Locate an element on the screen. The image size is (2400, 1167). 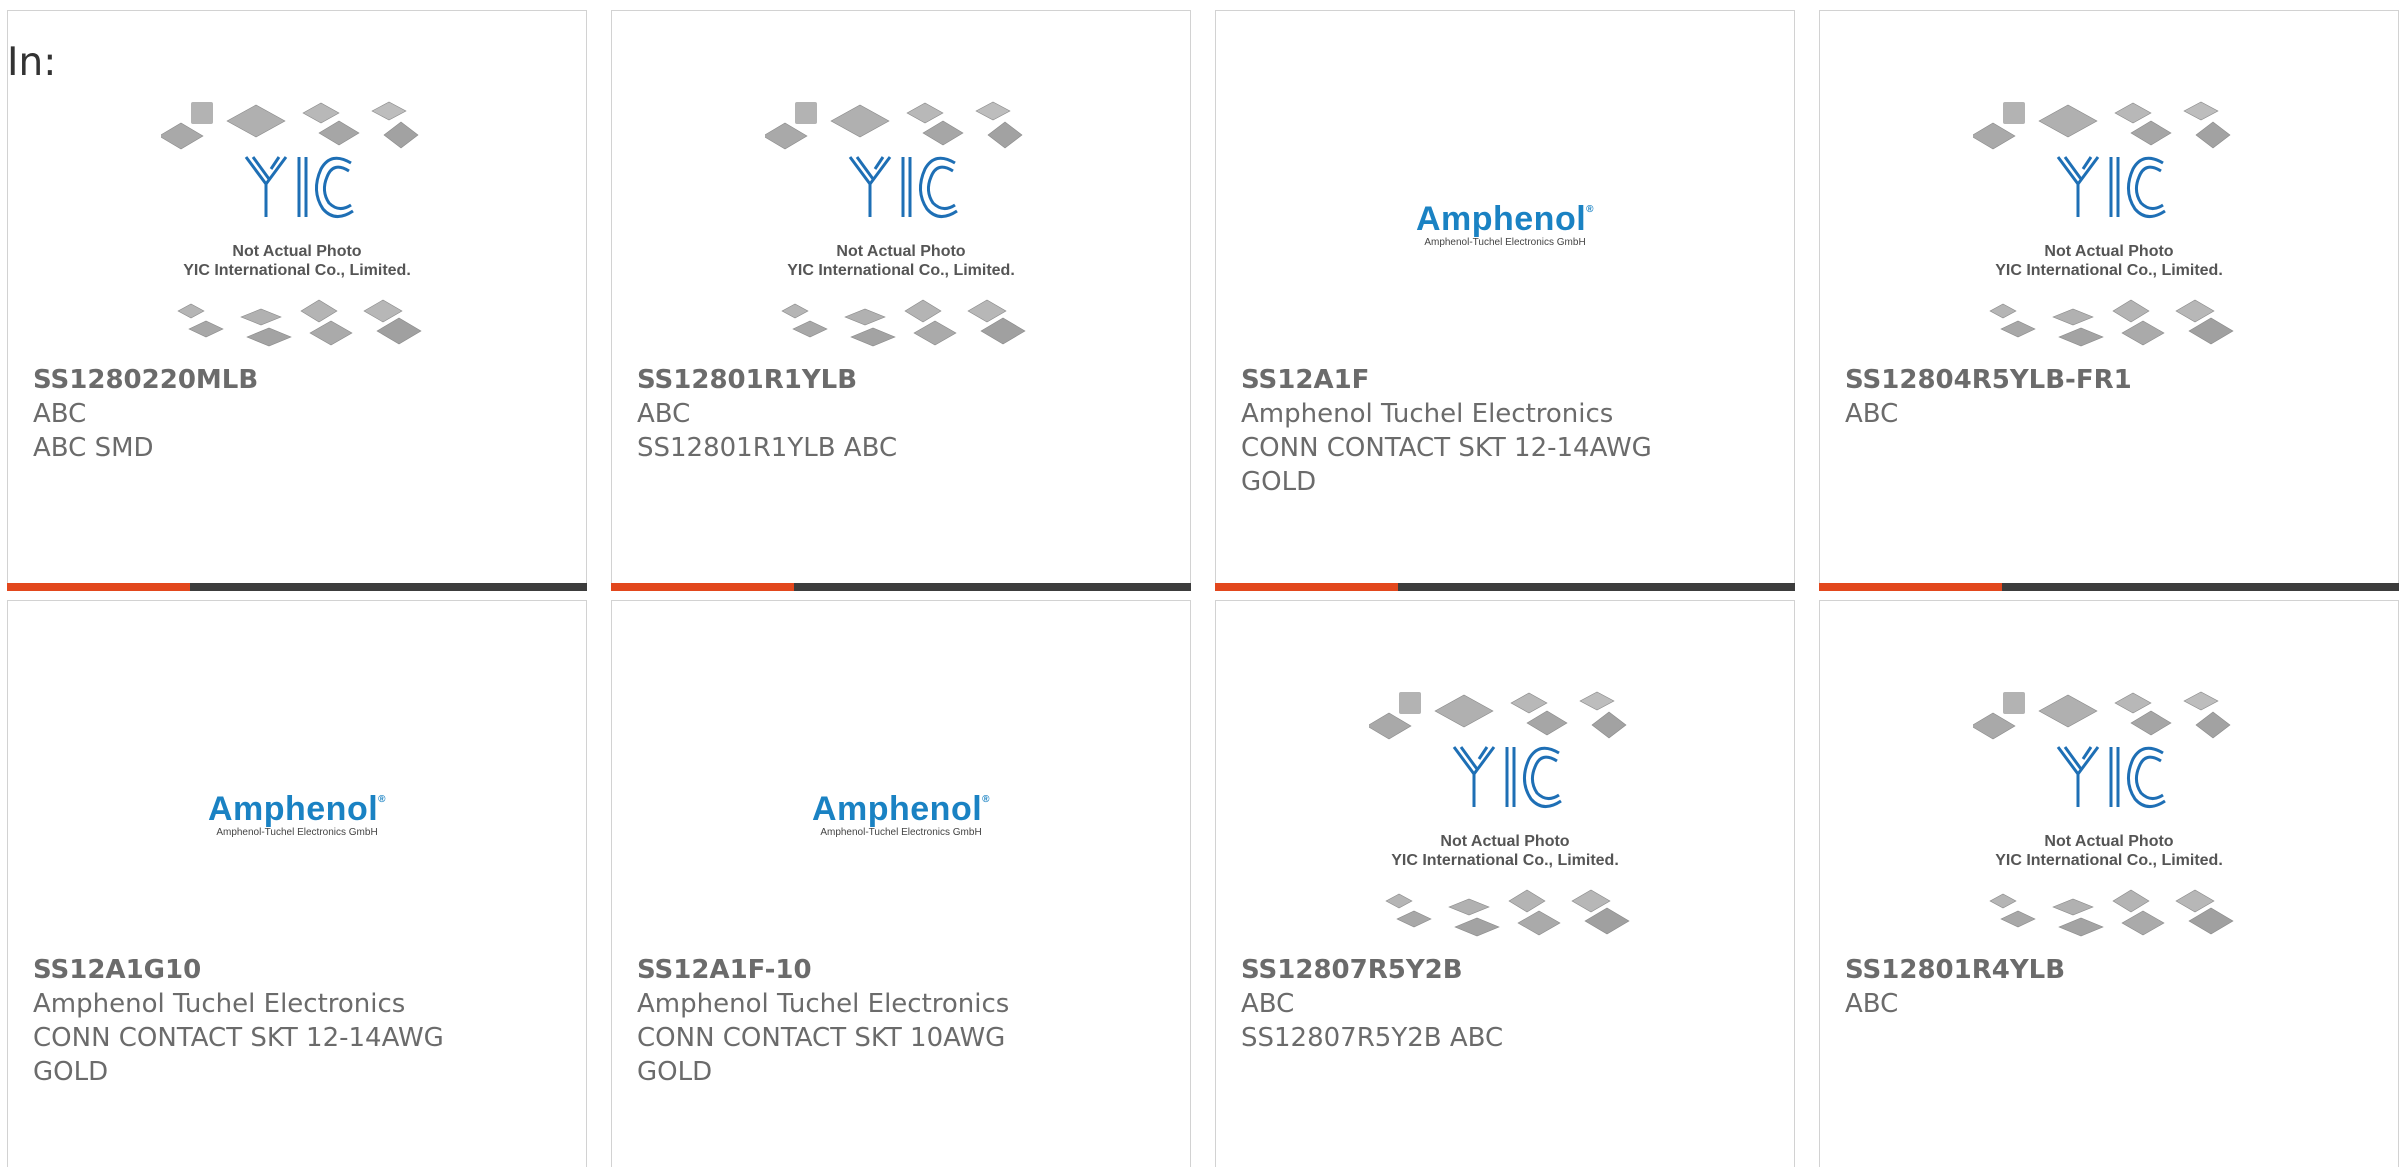
part-number-link: SS12A1F is located at coordinates (1507, 380).